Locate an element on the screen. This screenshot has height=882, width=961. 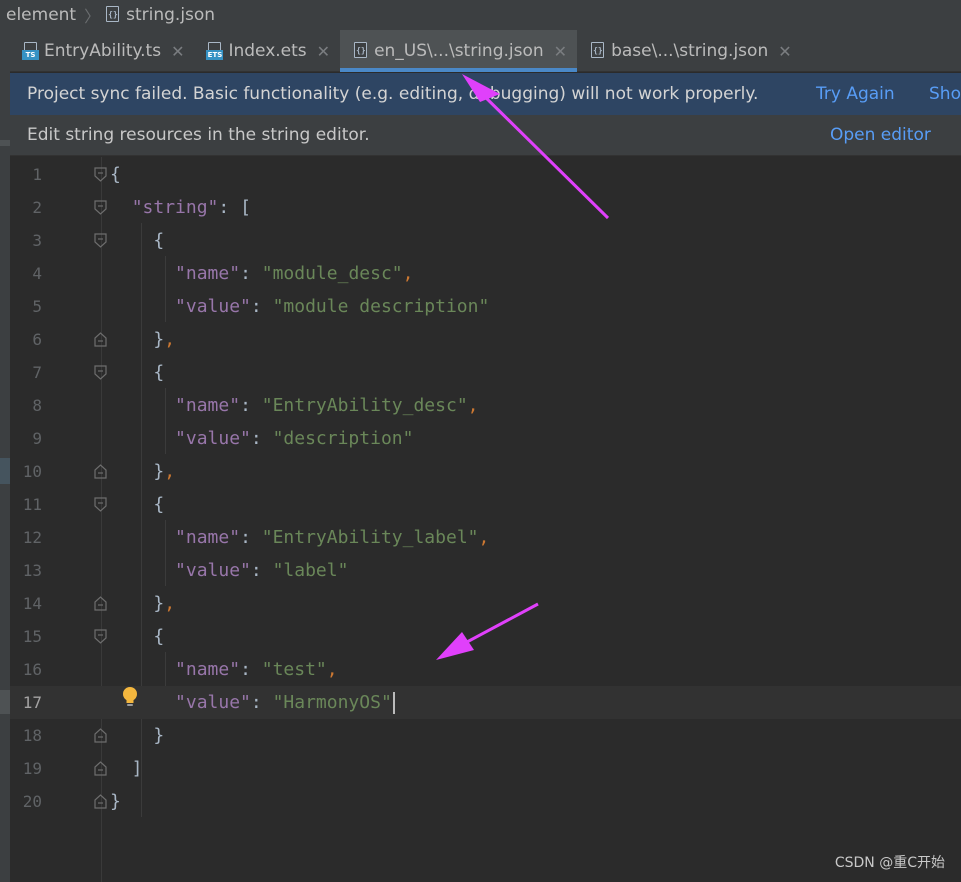
code-line: 1{ is located at coordinates (76, 174).